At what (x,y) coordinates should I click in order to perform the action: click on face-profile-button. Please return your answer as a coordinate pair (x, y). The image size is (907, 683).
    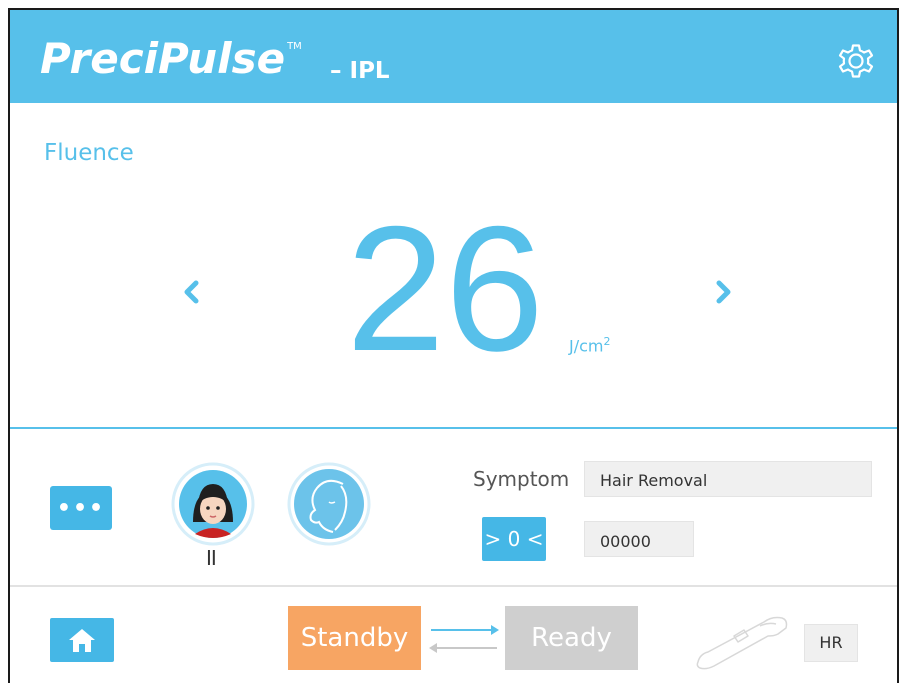
    Looking at the image, I should click on (329, 504).